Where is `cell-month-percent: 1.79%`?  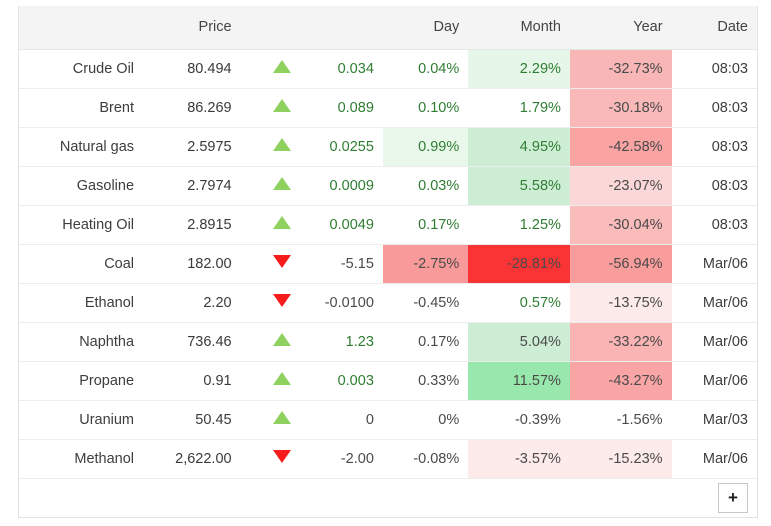
cell-month-percent: 1.79% is located at coordinates (519, 108).